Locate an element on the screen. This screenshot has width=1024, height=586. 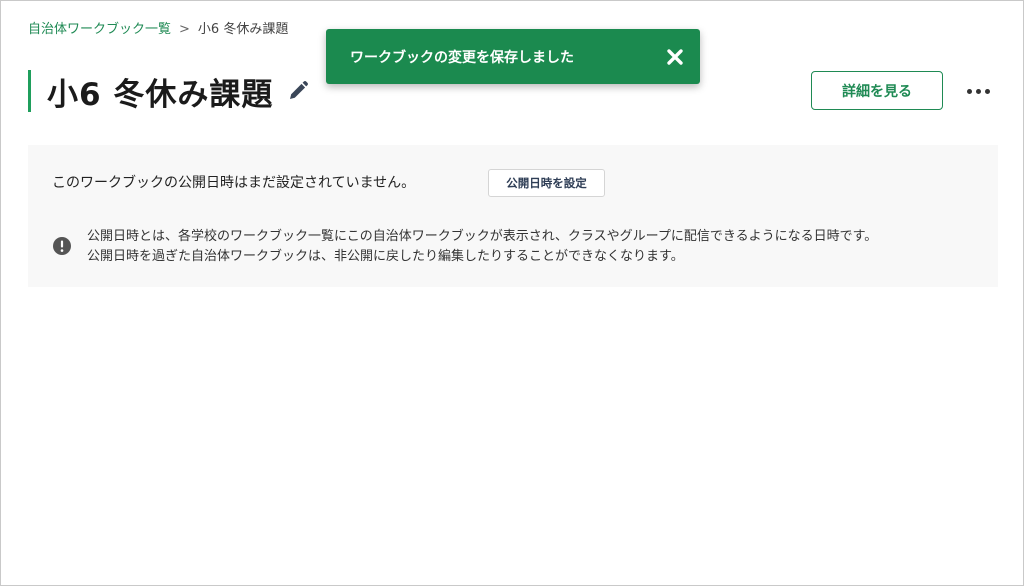
breadcrumb: 自治体ワークブック一覧 > 小6 冬休み課題 is located at coordinates (158, 30).